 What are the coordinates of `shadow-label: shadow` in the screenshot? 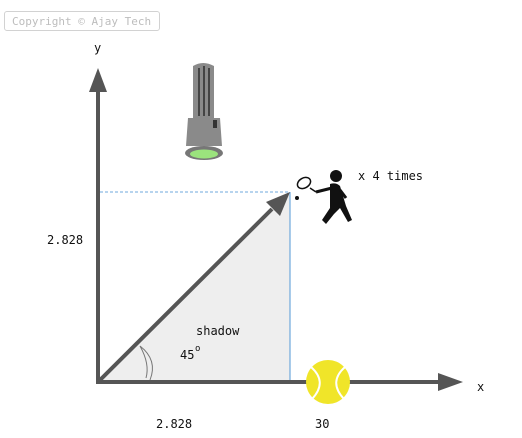 It's located at (218, 331).